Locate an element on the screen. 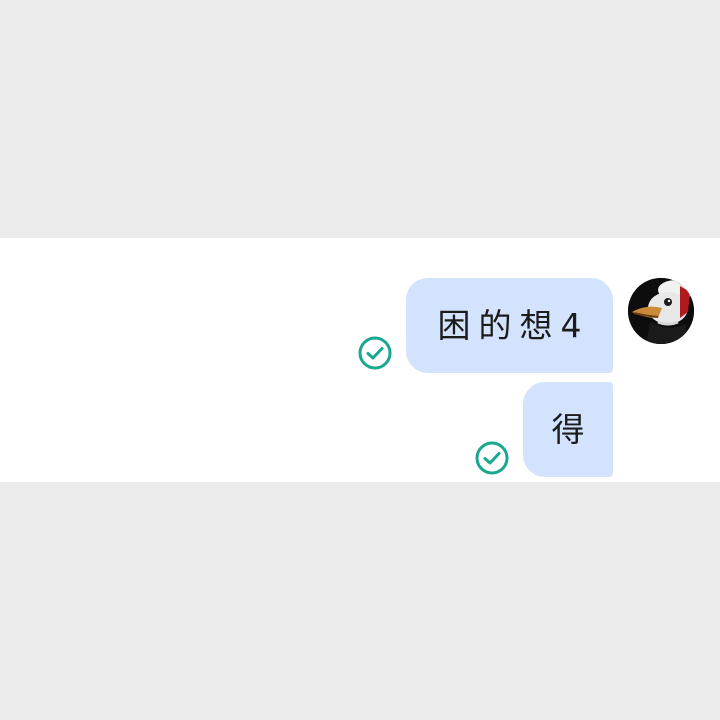 This screenshot has width=720, height=720. message-text: 得 is located at coordinates (572, 429).